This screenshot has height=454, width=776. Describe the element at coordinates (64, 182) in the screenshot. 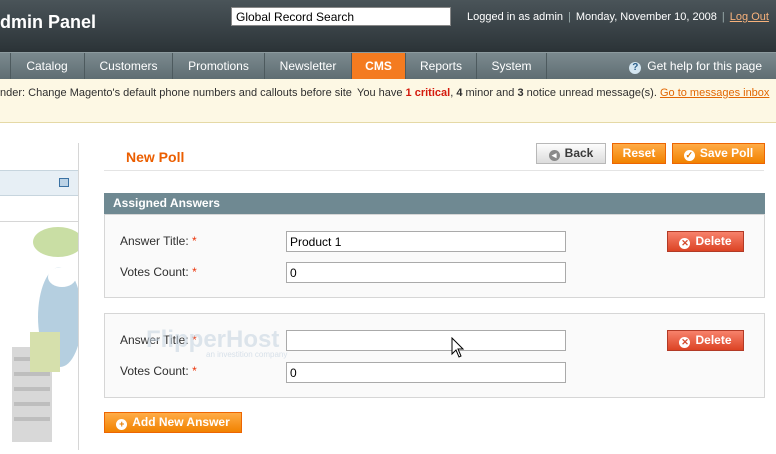

I see `save-icon` at that location.